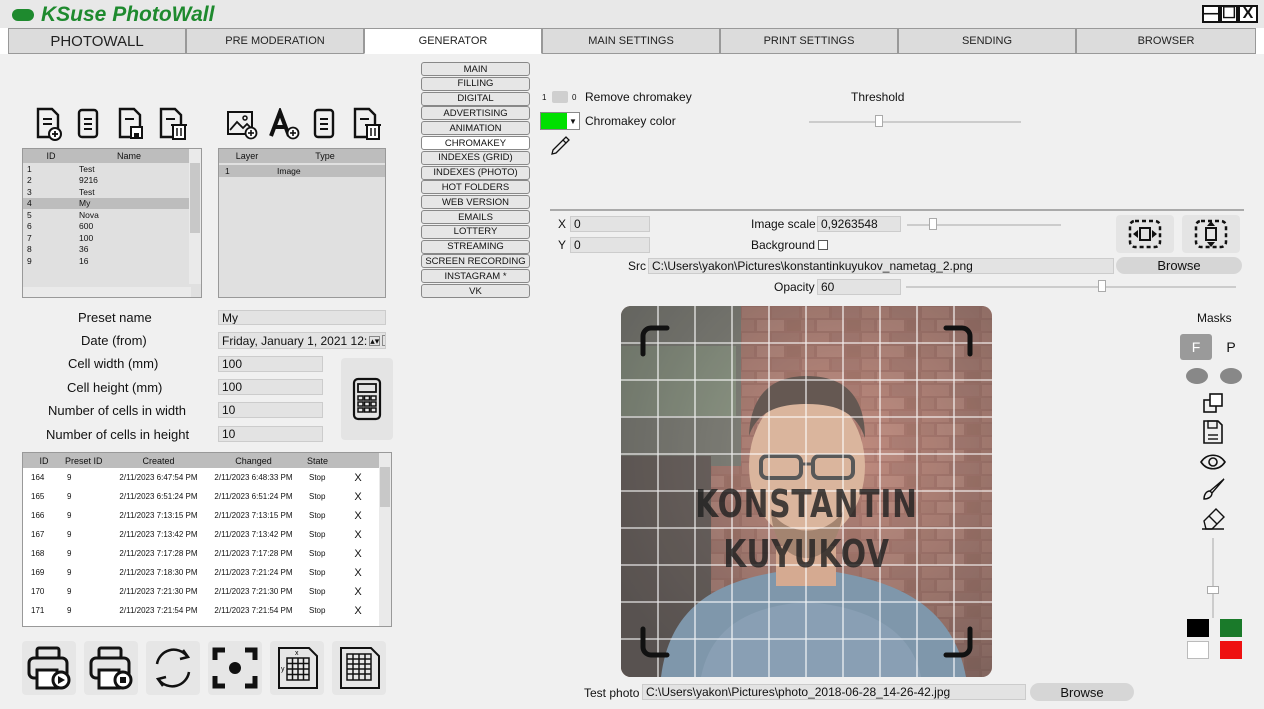  What do you see at coordinates (475, 231) in the screenshot?
I see `subnav-lottery: LOTTERY` at bounding box center [475, 231].